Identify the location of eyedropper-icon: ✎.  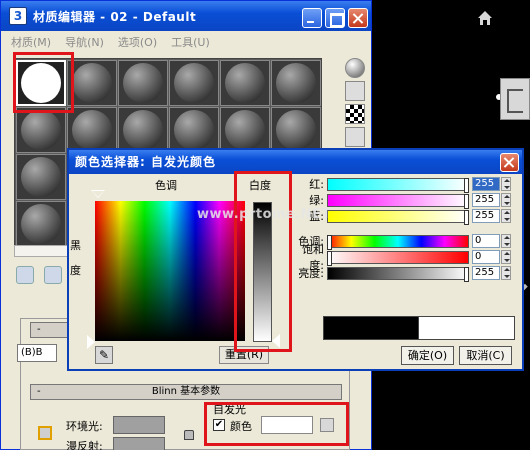
(104, 355).